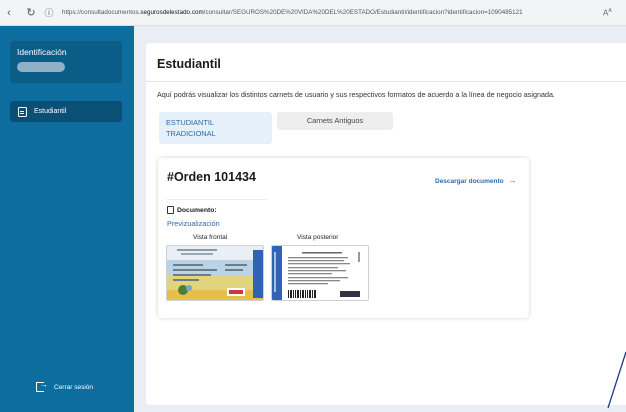  I want to click on back-icon: ‹, so click(9, 13).